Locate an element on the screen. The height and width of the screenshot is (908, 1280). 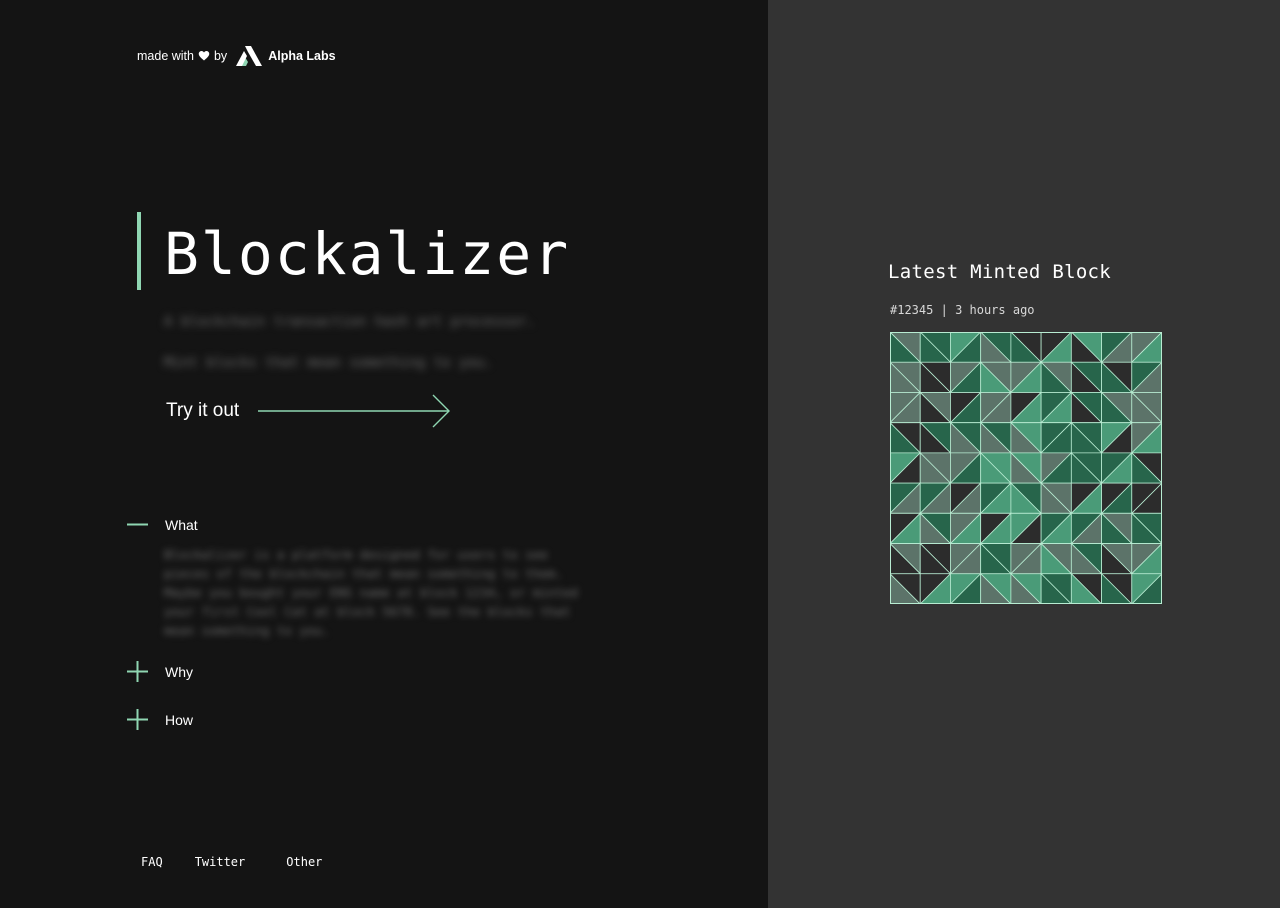
try-it-out-link: Try it out is located at coordinates (309, 411).